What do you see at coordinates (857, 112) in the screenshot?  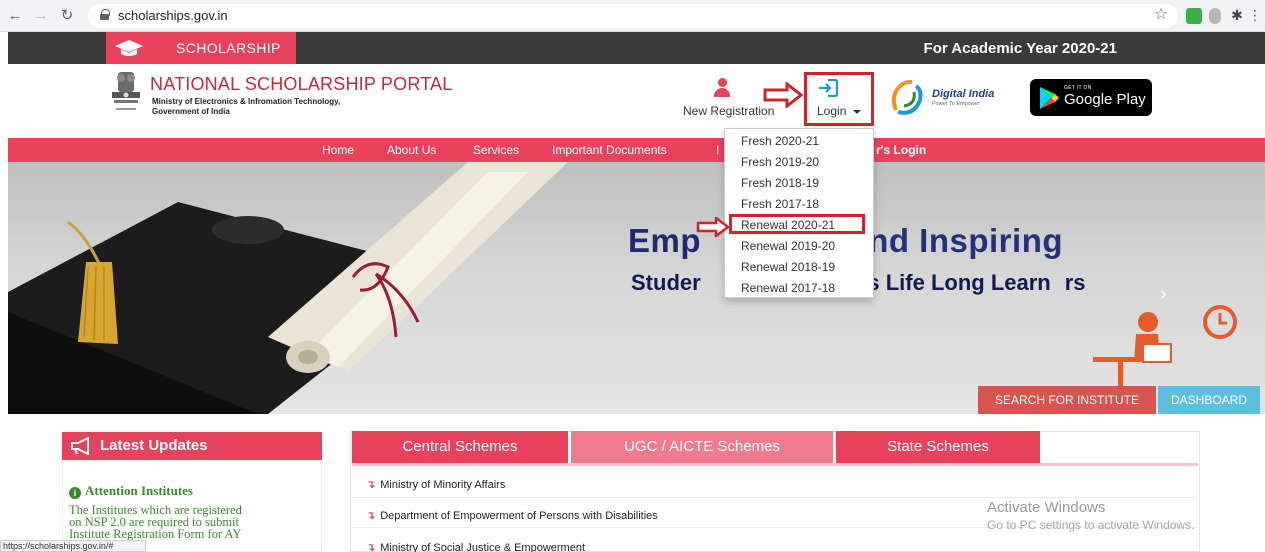 I see `chevron-down-icon` at bounding box center [857, 112].